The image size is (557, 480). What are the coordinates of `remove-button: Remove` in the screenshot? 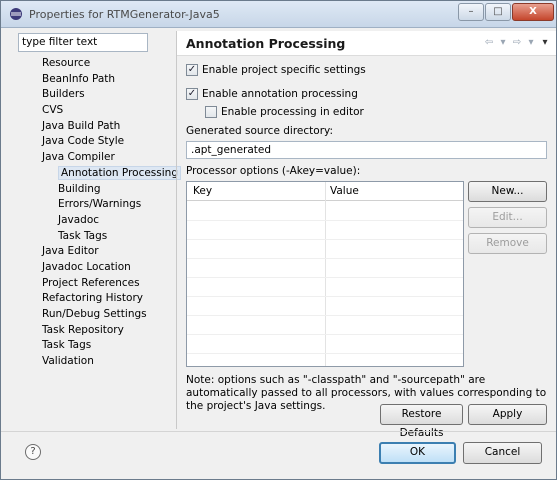 It's located at (507, 243).